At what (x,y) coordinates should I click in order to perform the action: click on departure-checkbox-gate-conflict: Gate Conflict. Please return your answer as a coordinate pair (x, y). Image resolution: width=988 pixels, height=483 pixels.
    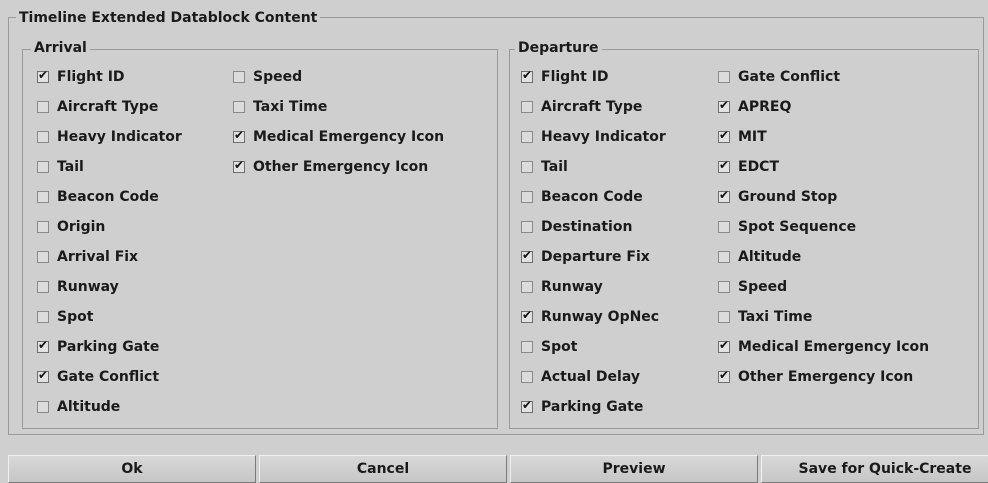
    Looking at the image, I should click on (823, 77).